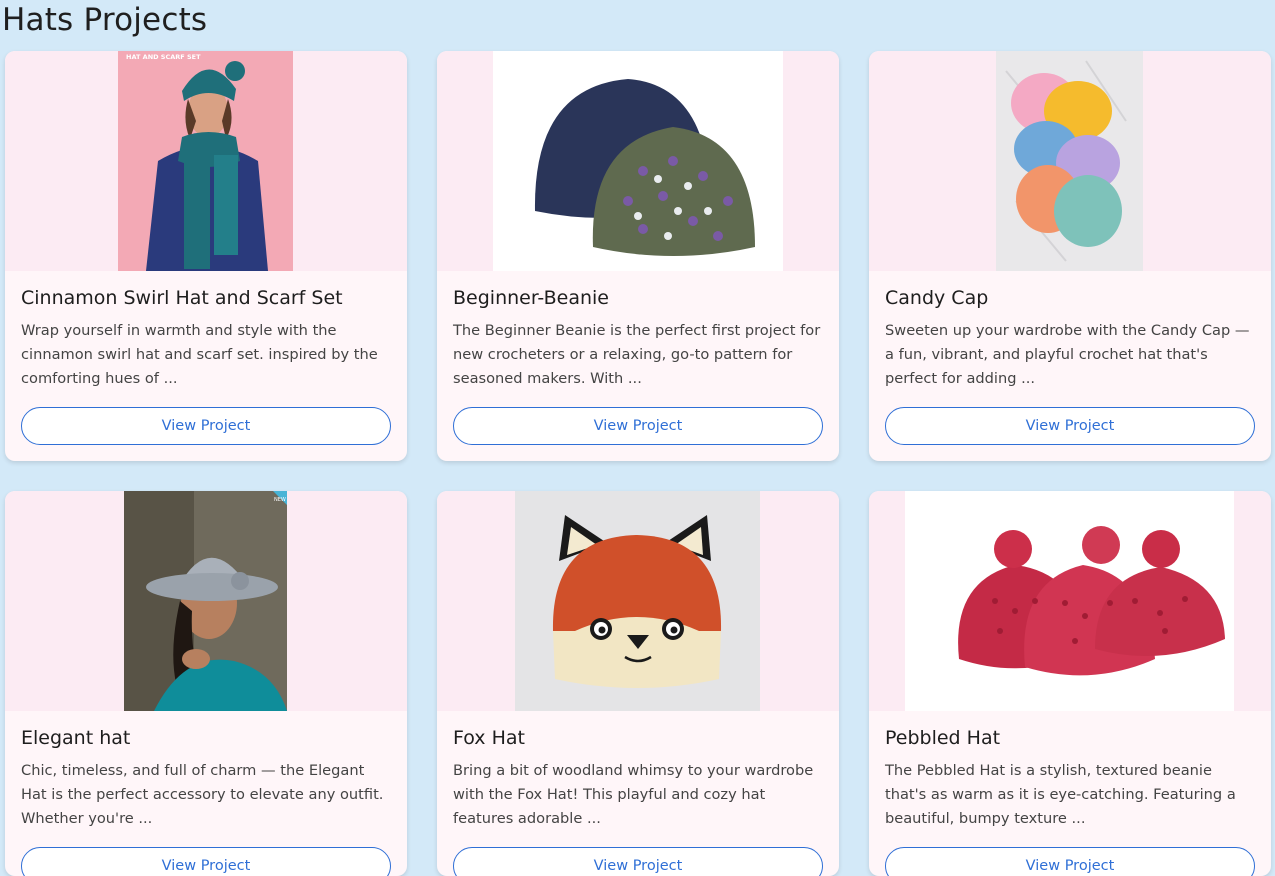 The width and height of the screenshot is (1275, 876). I want to click on page-title: Hats Projects, so click(105, 20).